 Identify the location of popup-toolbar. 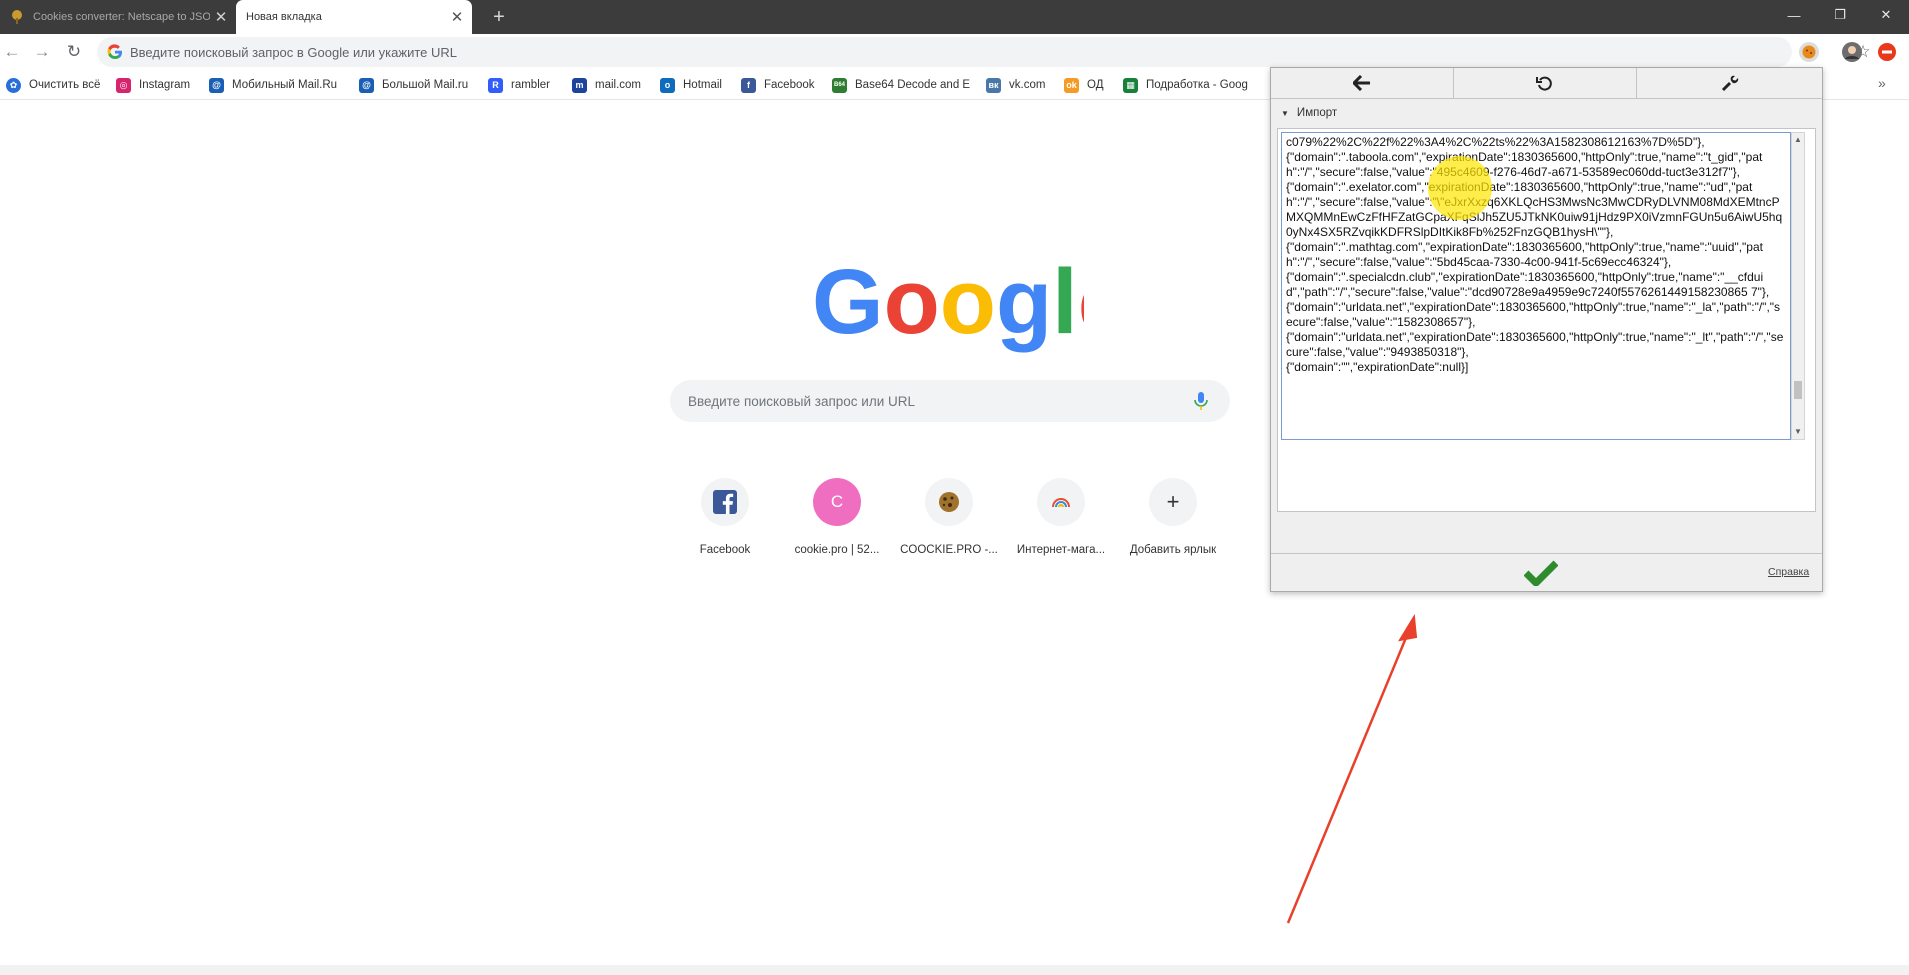
(1546, 83).